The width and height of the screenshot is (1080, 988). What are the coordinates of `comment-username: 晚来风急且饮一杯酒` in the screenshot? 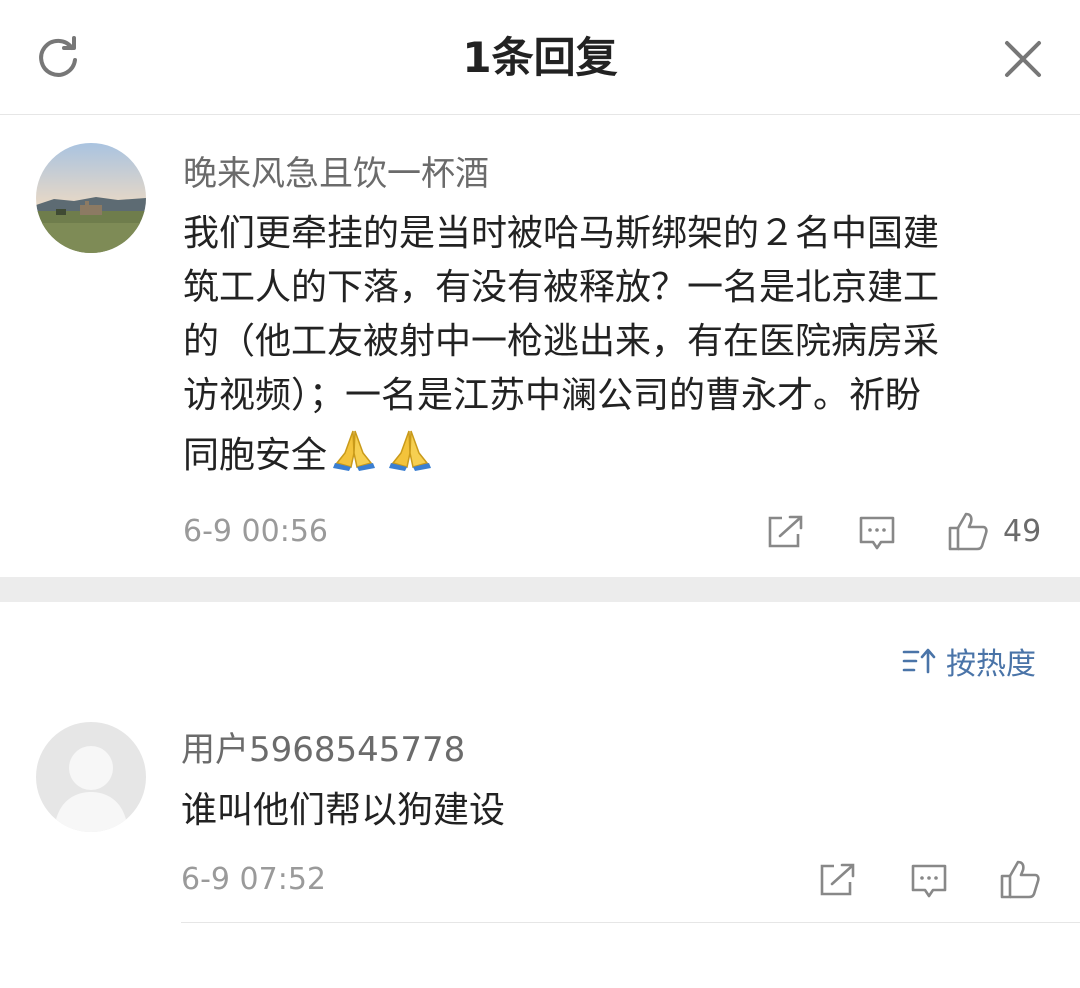 It's located at (336, 174).